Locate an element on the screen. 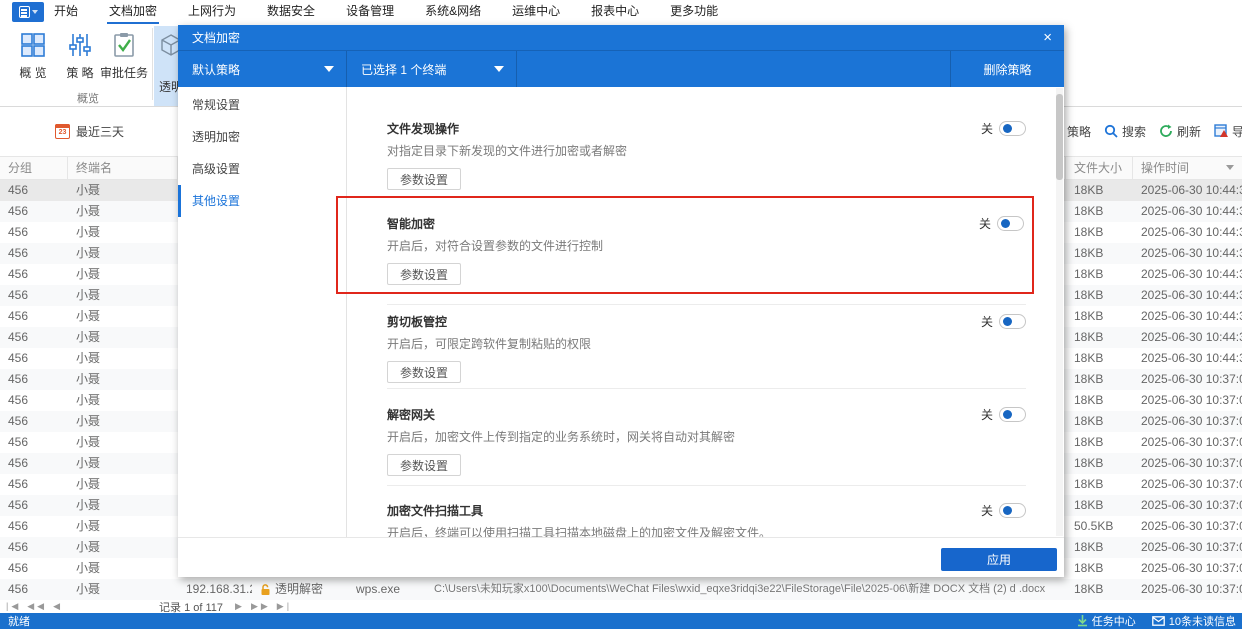 Image resolution: width=1242 pixels, height=629 pixels. ribbon-button-label: 审批任务 is located at coordinates (123, 73).